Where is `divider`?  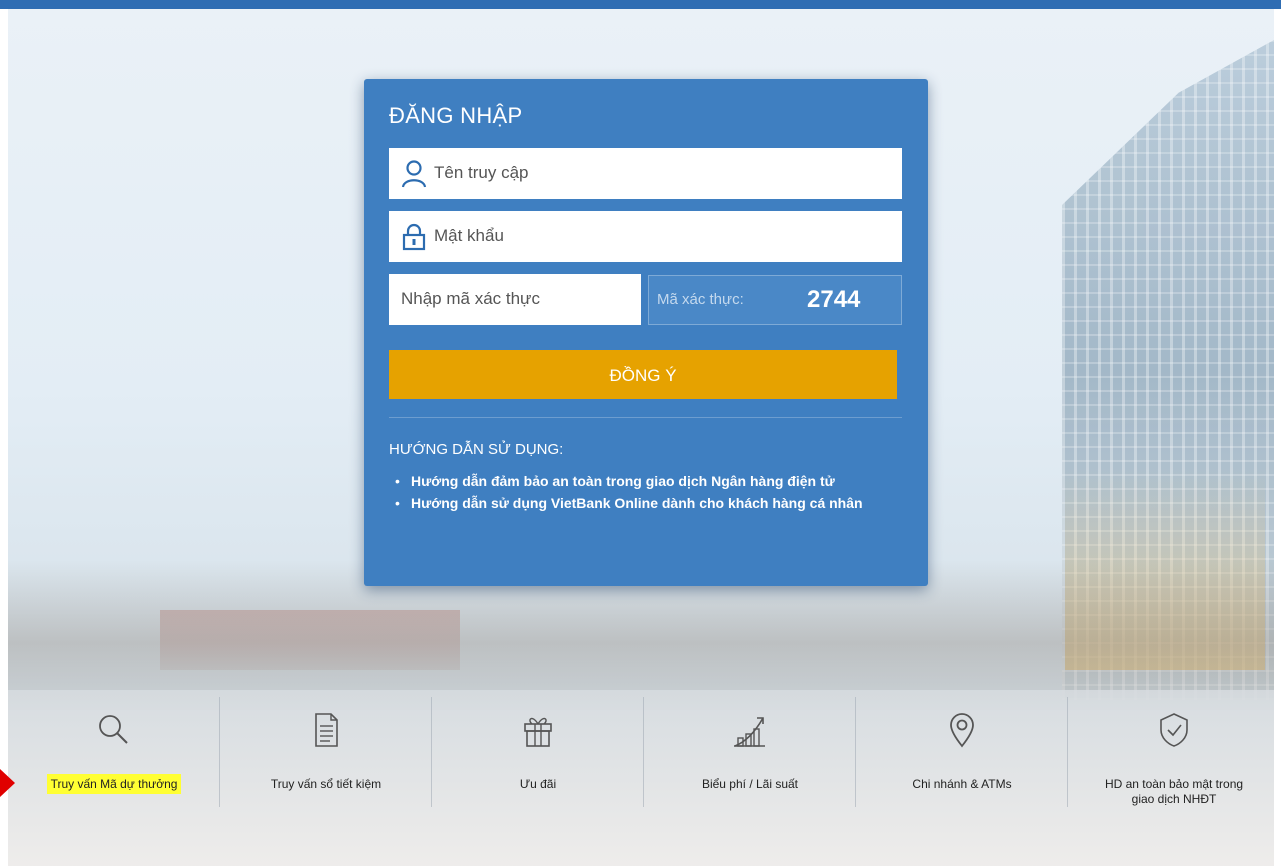
divider is located at coordinates (645, 417).